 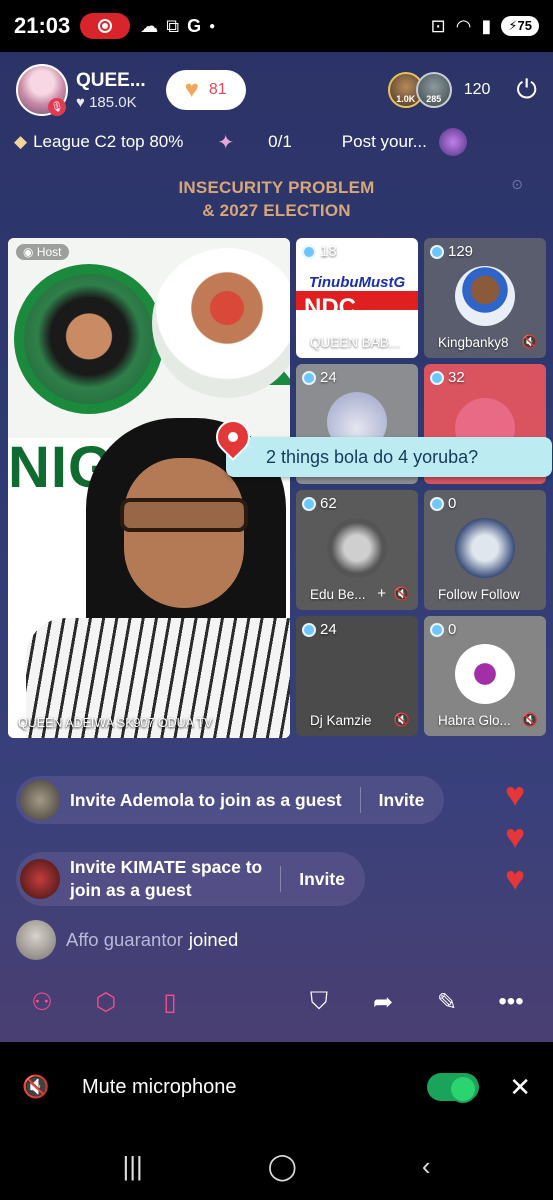 I want to click on host-info: QUEE... ♥ 185.0K, so click(x=111, y=90).